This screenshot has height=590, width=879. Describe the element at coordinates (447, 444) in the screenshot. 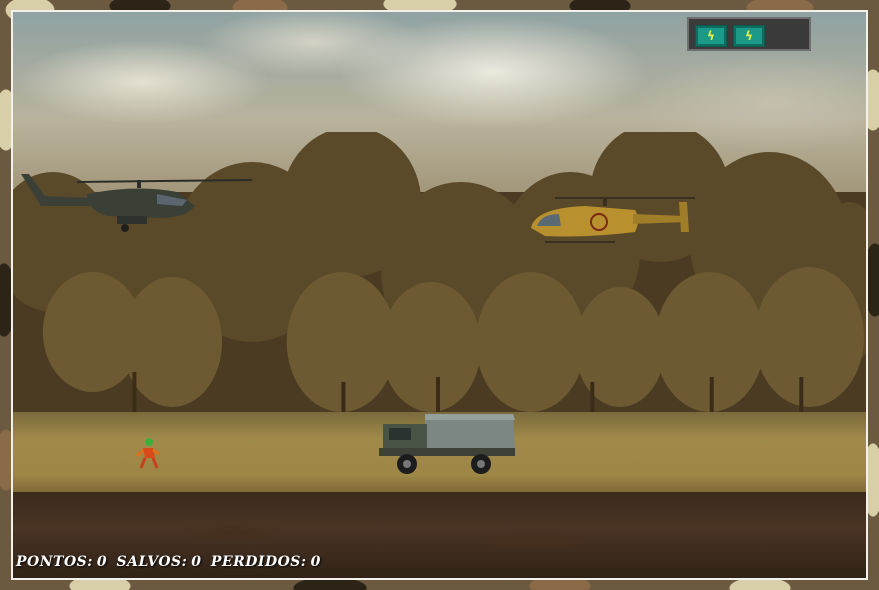

I see `army-truck` at that location.